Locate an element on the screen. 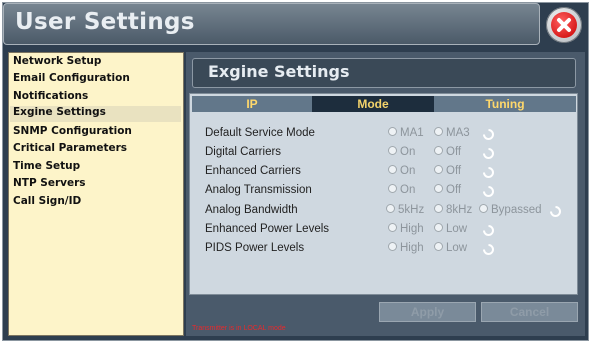 The image size is (592, 344). sidebar-item-ntp-servers: NTP Servers is located at coordinates (49, 183).